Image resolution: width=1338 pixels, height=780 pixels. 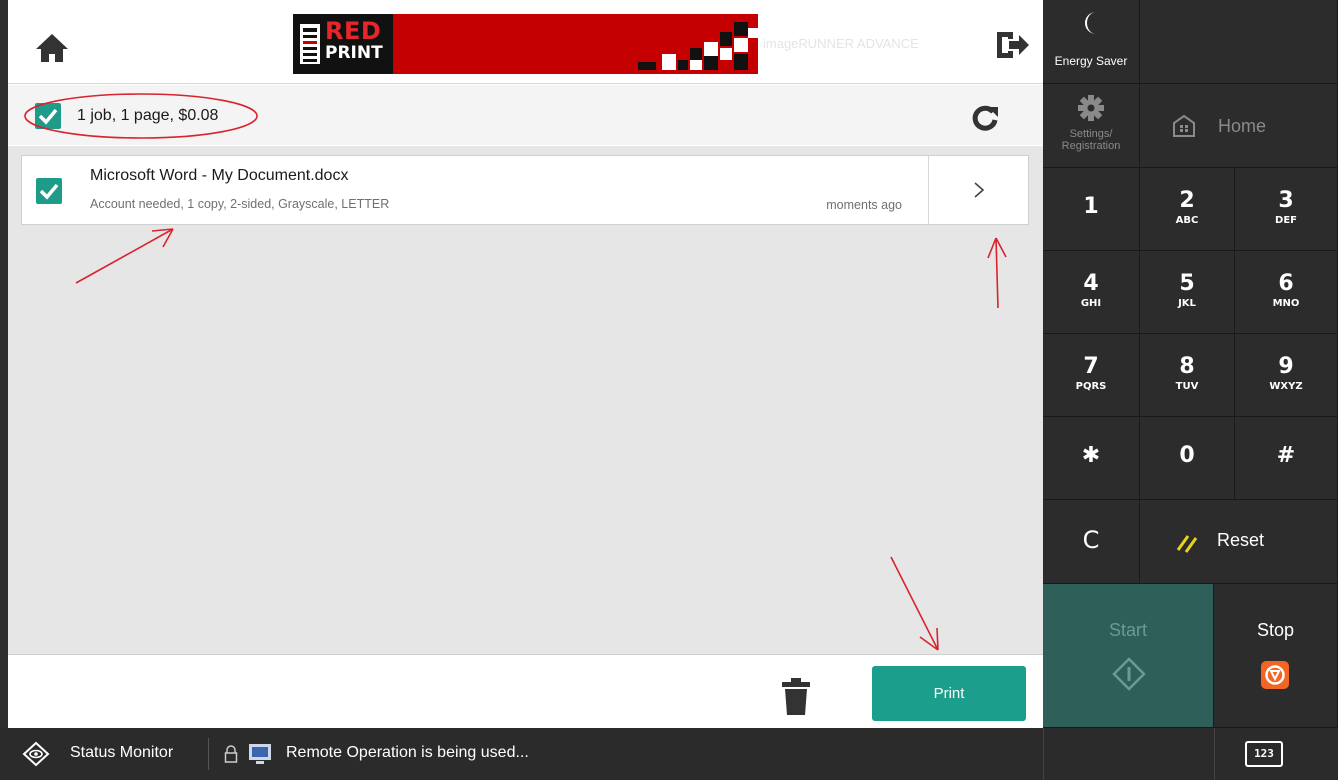 I want to click on key-digit: #, so click(x=1286, y=455).